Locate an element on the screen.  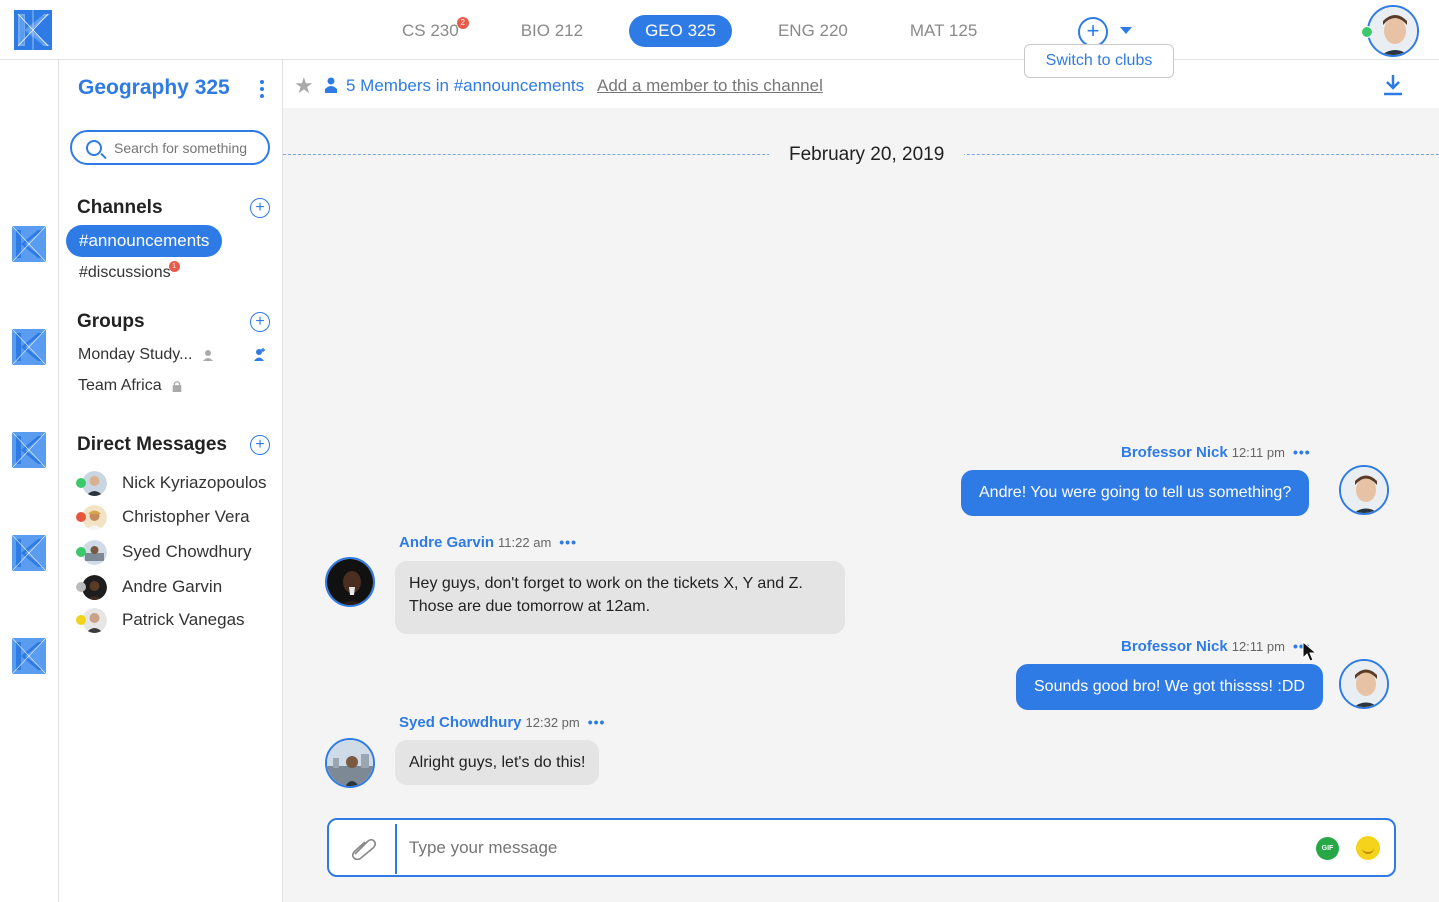
message-meta: Andre Garvin 11:22 am ••• is located at coordinates (488, 542).